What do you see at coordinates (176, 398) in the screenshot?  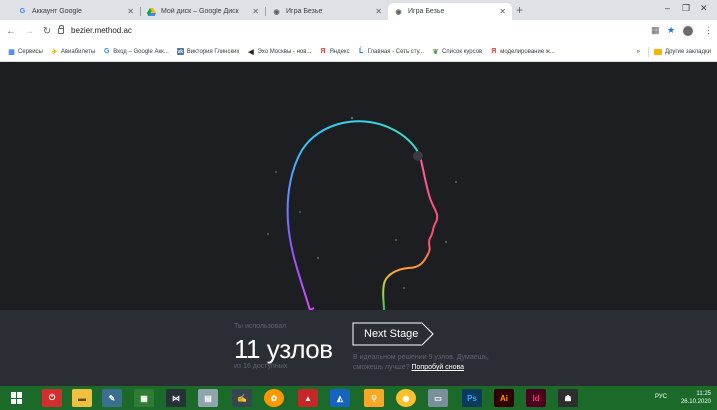 I see `bowtie-icon: ⋈` at bounding box center [176, 398].